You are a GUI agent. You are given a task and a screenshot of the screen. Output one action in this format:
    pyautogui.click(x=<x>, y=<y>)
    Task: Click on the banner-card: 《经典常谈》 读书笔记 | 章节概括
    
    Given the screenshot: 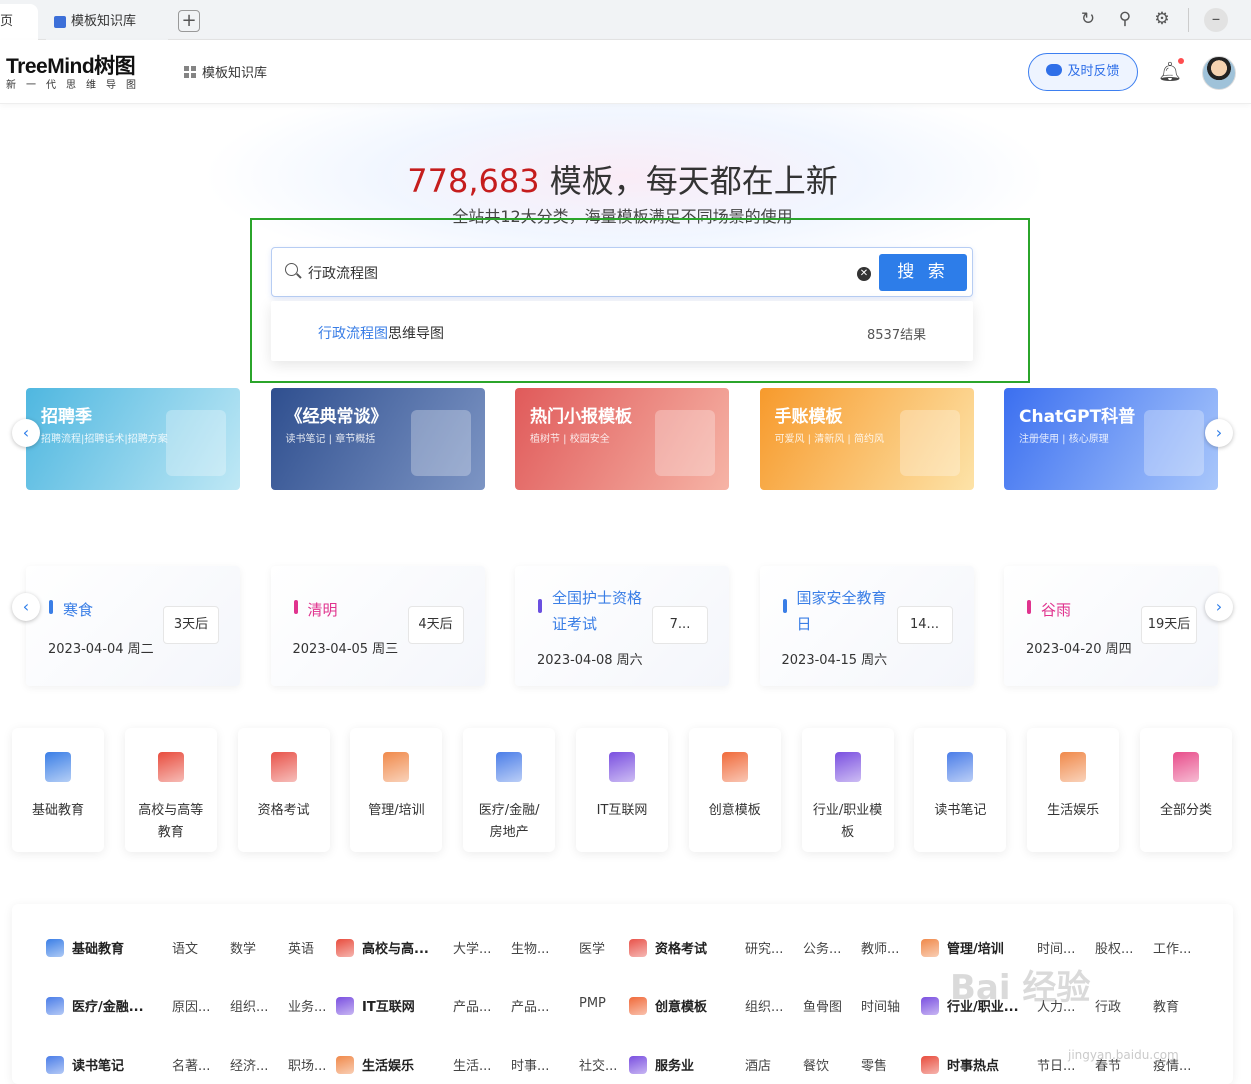 What is the action you would take?
    pyautogui.click(x=377, y=439)
    